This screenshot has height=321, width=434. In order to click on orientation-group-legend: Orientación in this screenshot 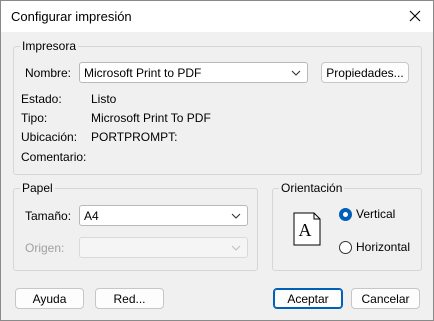, I will do `click(312, 188)`.